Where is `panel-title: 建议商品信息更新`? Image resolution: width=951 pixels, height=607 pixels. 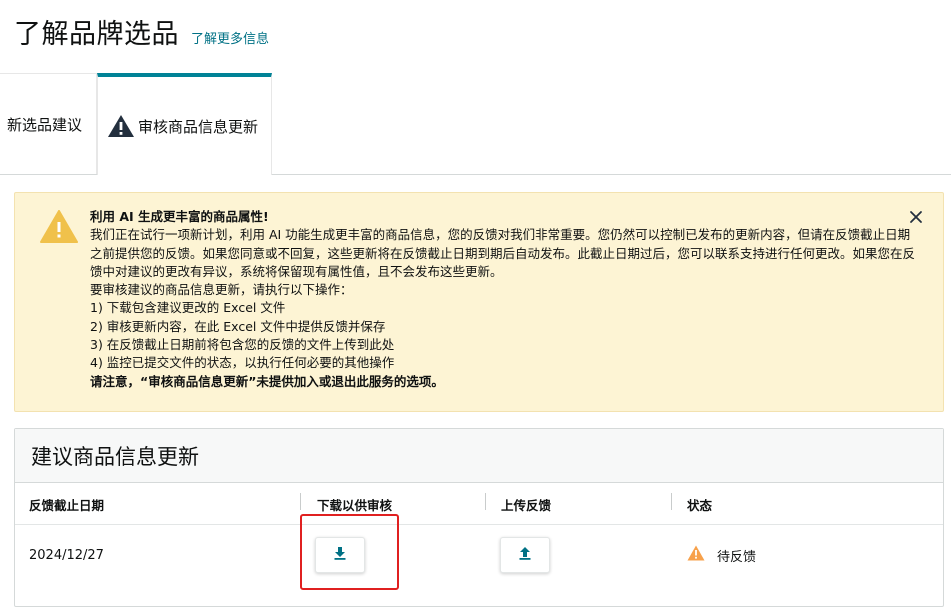
panel-title: 建议商品信息更新 is located at coordinates (115, 456).